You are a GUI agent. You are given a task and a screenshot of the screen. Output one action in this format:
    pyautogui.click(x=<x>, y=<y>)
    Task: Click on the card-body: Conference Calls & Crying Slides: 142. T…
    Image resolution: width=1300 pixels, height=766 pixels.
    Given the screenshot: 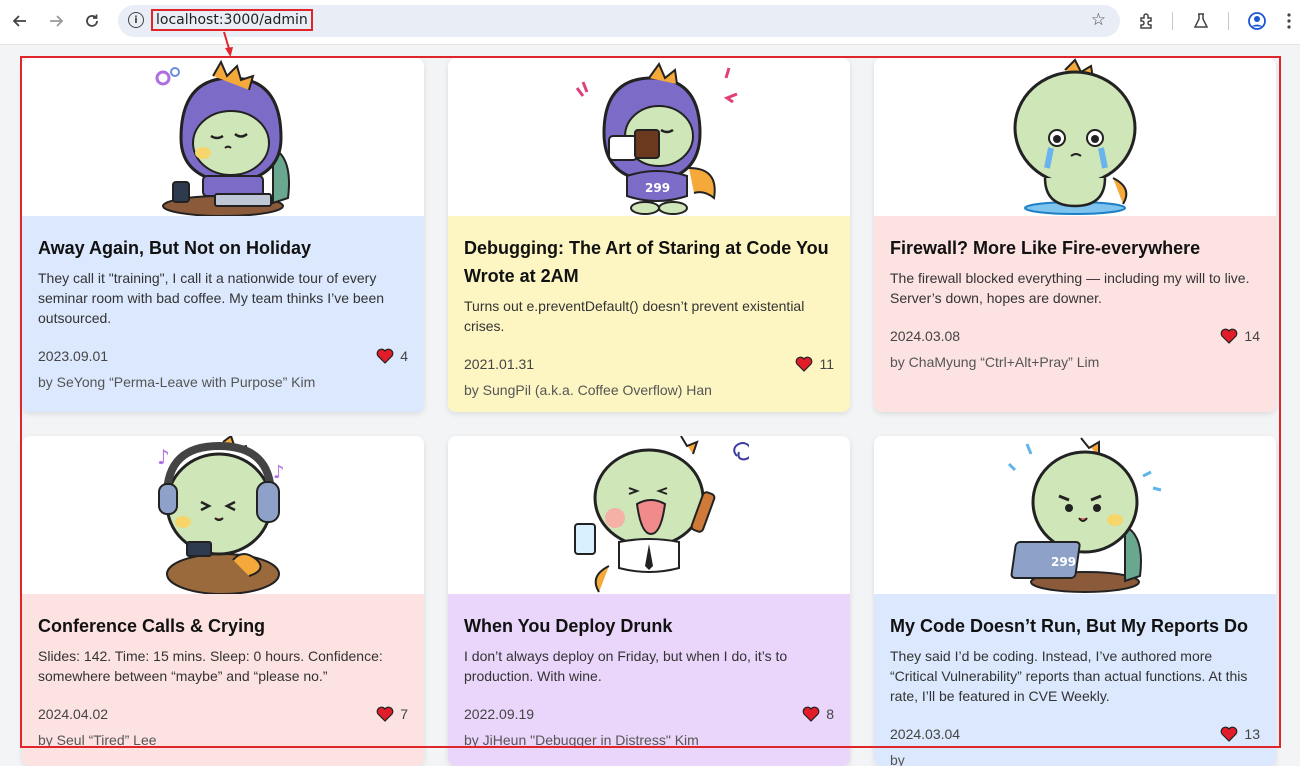 What is the action you would take?
    pyautogui.click(x=223, y=680)
    